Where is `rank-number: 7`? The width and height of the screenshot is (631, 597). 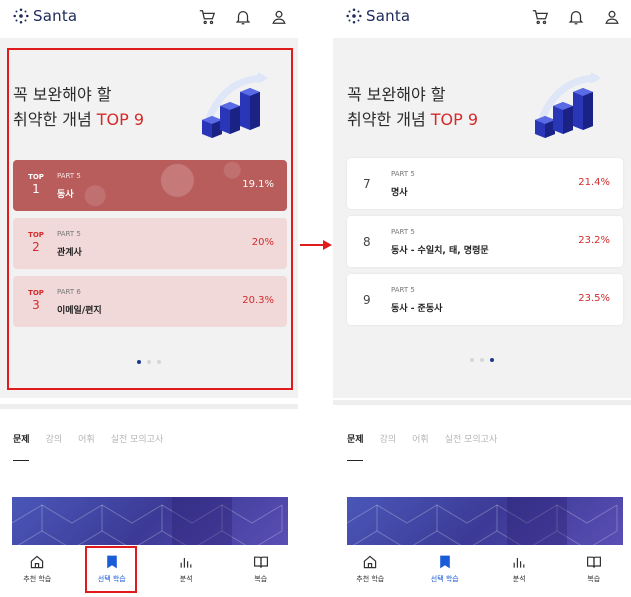
rank-number: 7 is located at coordinates (367, 184).